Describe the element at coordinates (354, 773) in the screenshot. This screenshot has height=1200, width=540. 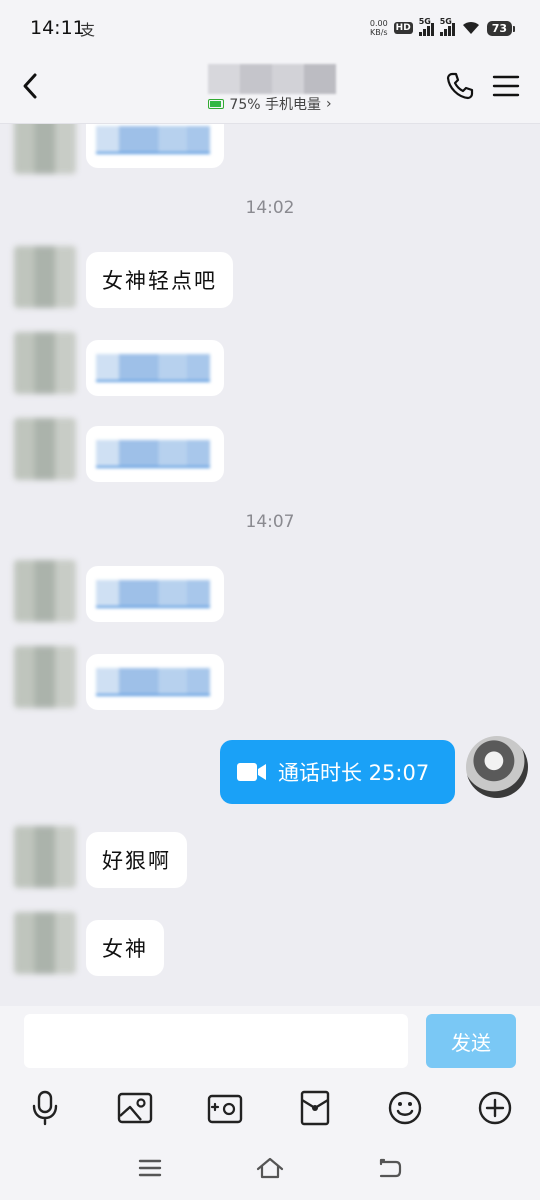
I see `call-duration-text: 通话时长 25:07` at that location.